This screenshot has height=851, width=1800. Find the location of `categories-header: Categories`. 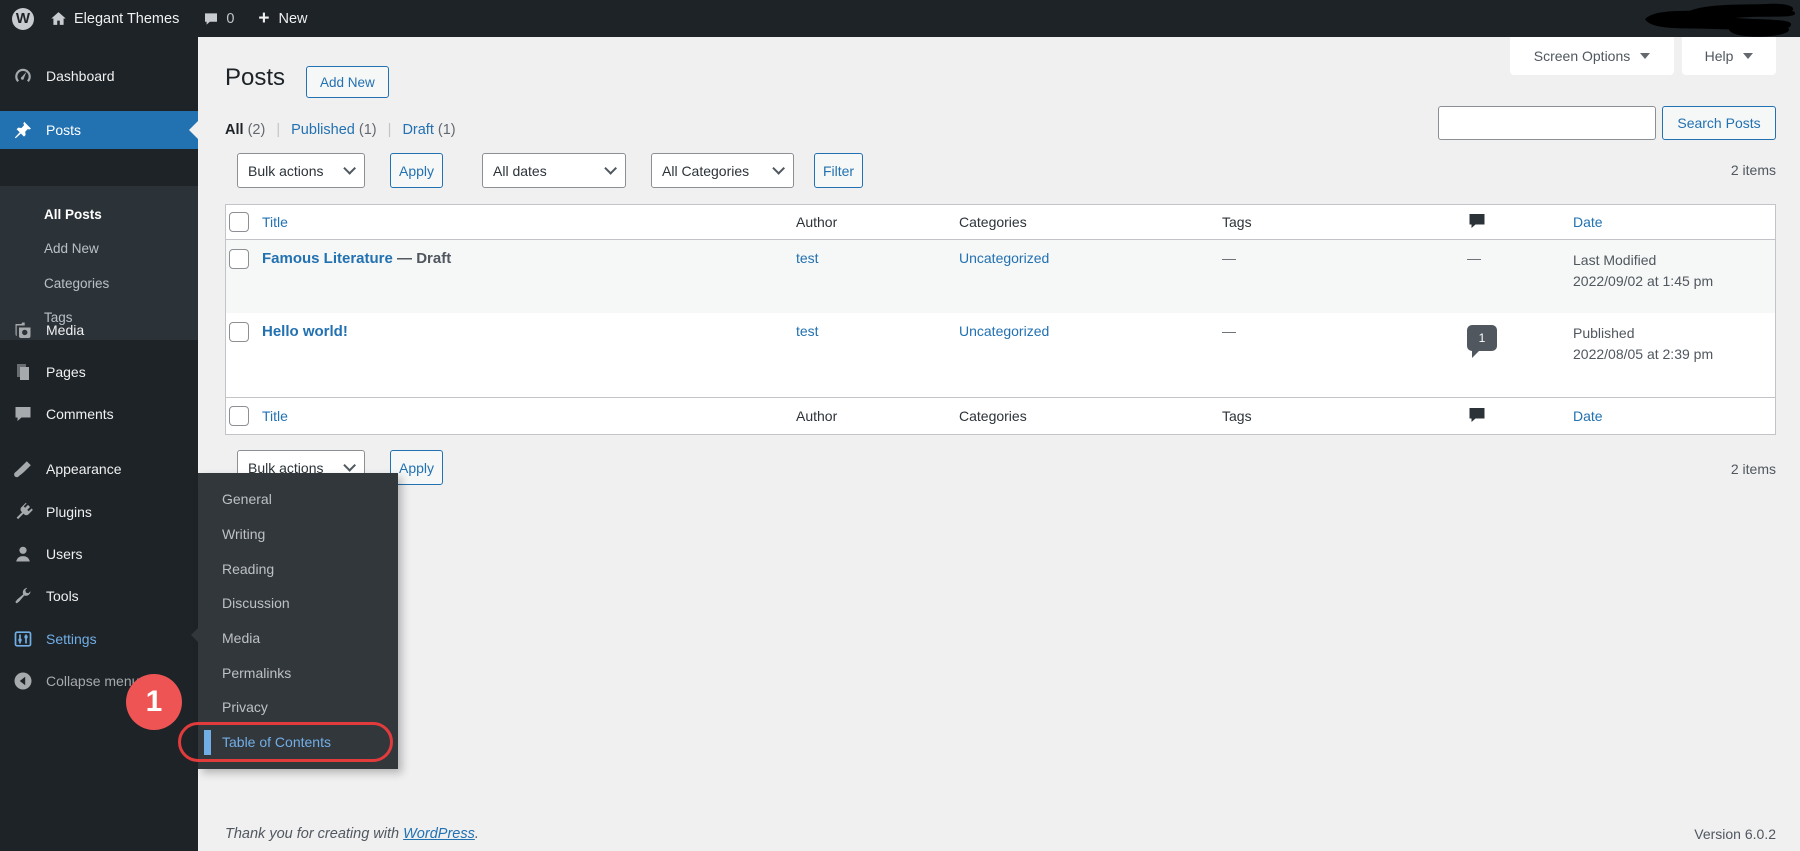

categories-header: Categories is located at coordinates (993, 416).